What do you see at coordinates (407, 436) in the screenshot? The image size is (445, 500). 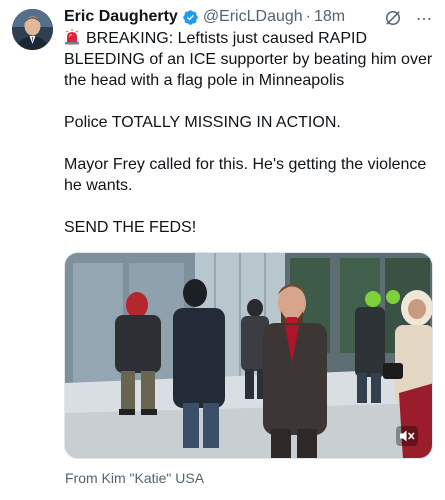 I see `volume-muted-icon` at bounding box center [407, 436].